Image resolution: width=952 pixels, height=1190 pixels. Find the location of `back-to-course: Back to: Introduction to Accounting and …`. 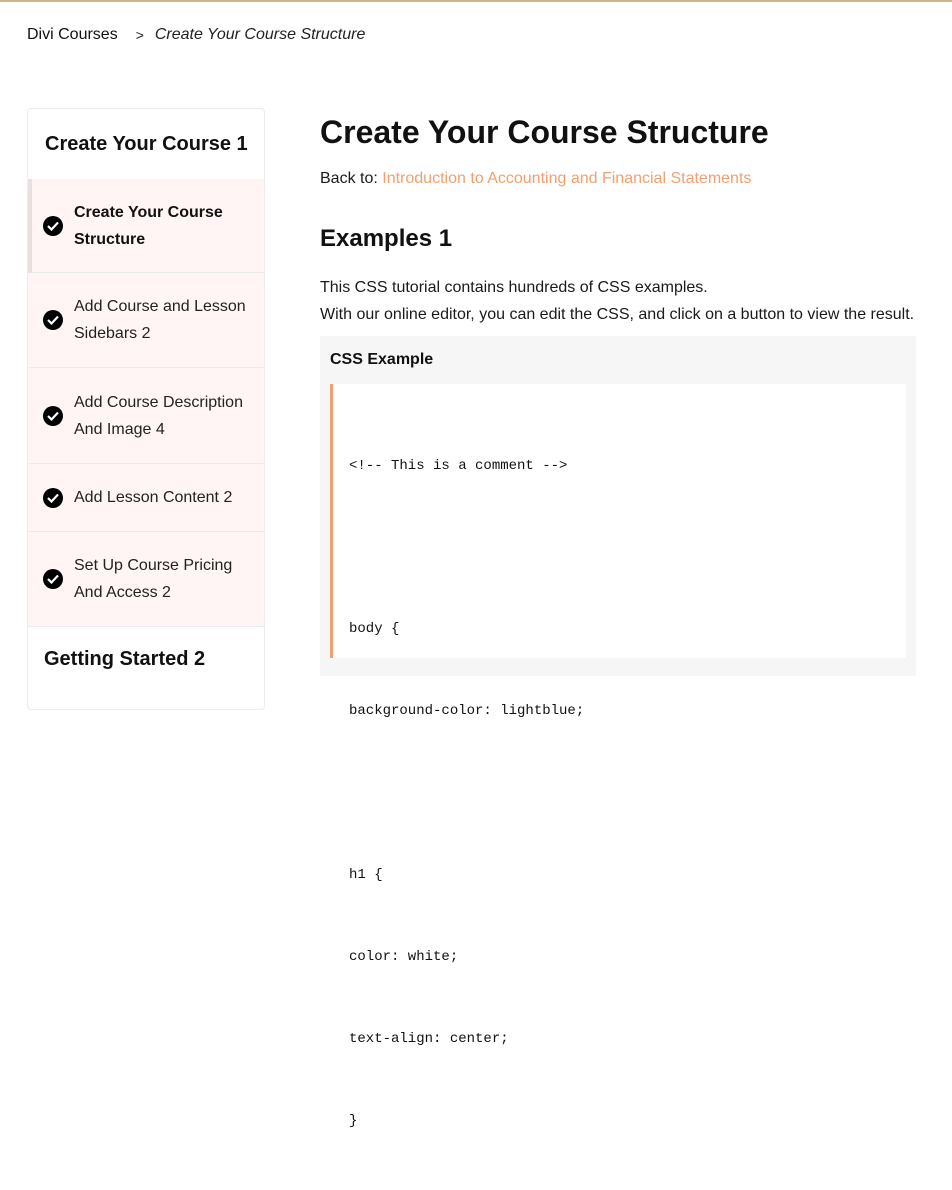

back-to-course: Back to: Introduction to Accounting and … is located at coordinates (620, 179).